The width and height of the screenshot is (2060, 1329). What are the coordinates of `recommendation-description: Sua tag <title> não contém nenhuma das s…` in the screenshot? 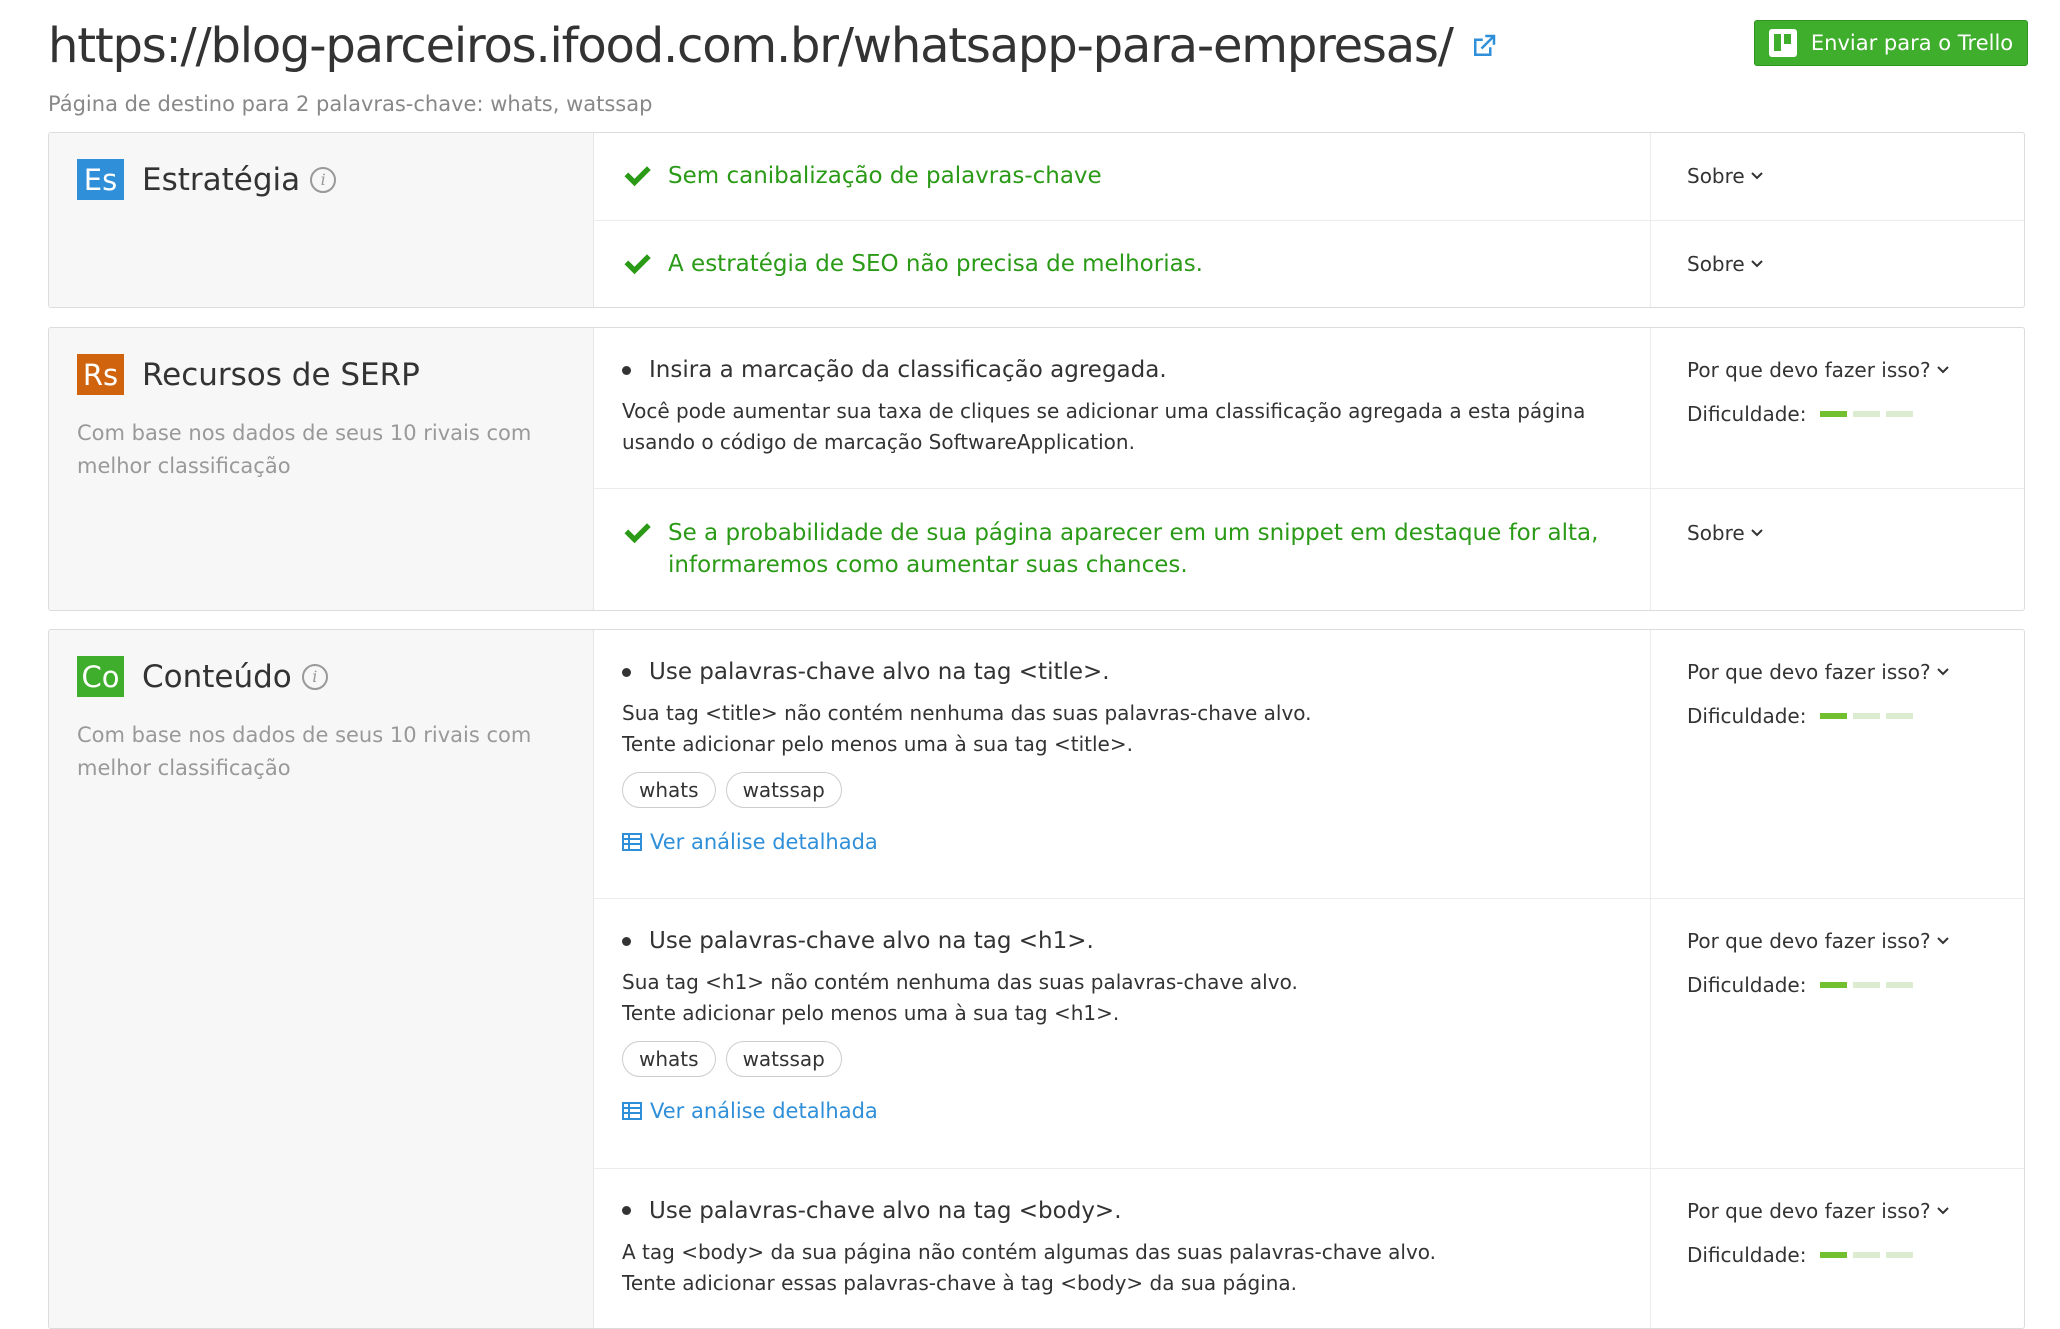 It's located at (1122, 729).